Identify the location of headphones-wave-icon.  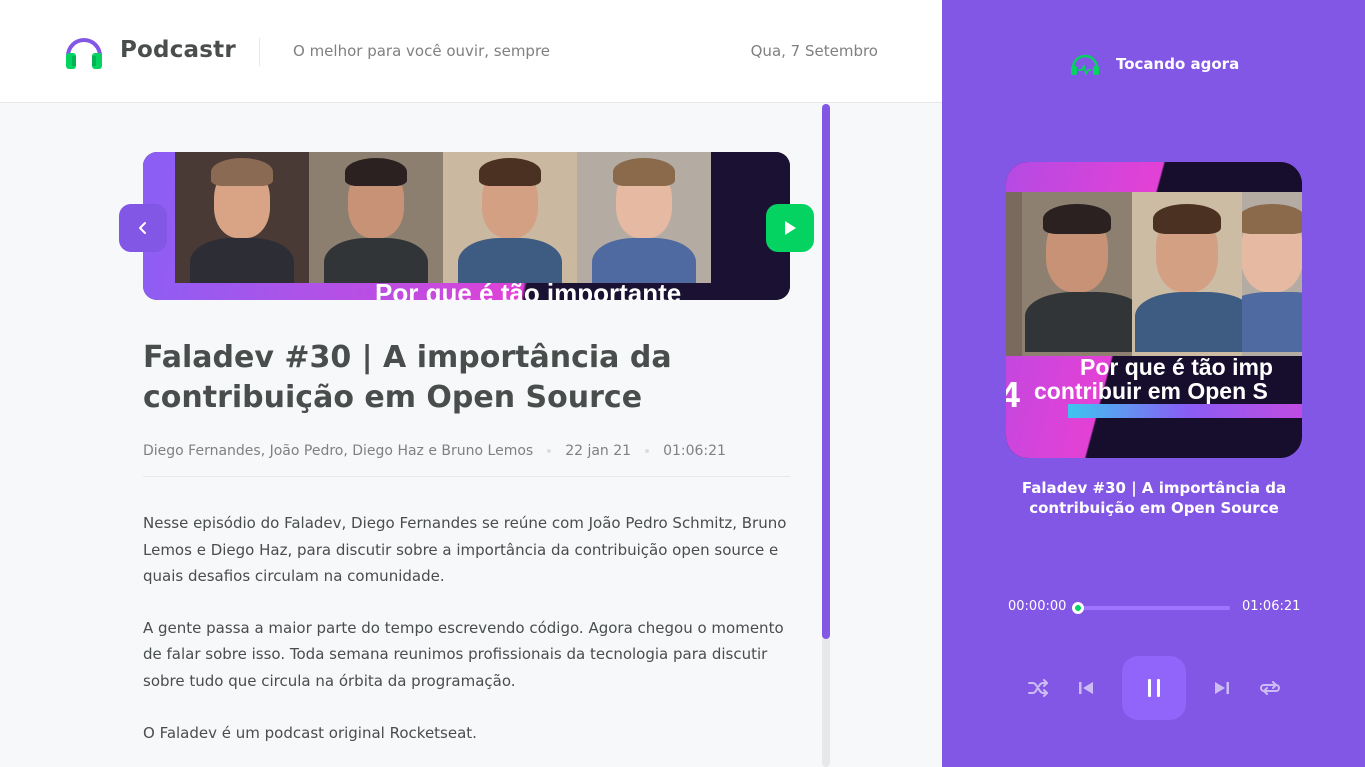
(1085, 64).